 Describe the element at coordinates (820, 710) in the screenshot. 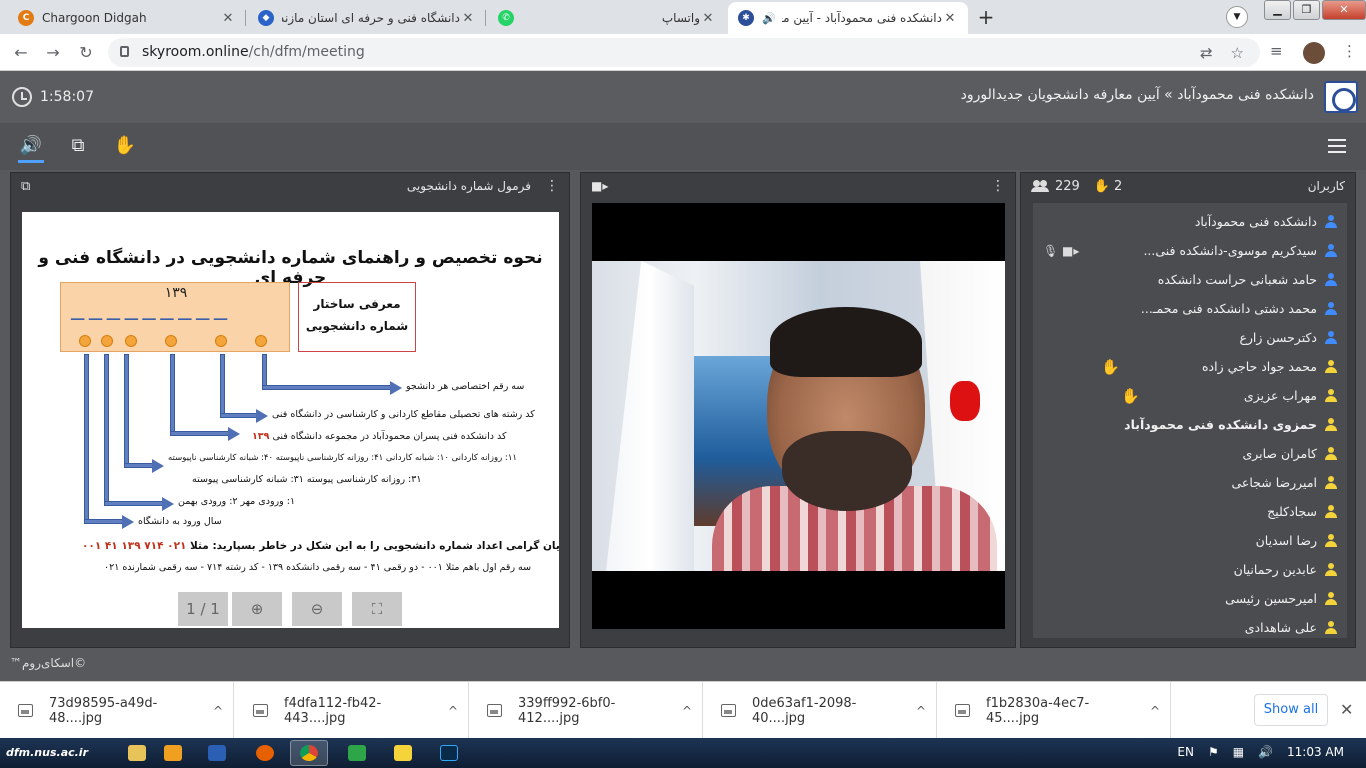

I see `download-item: 0de63af1-2098-40....jpg ^` at that location.